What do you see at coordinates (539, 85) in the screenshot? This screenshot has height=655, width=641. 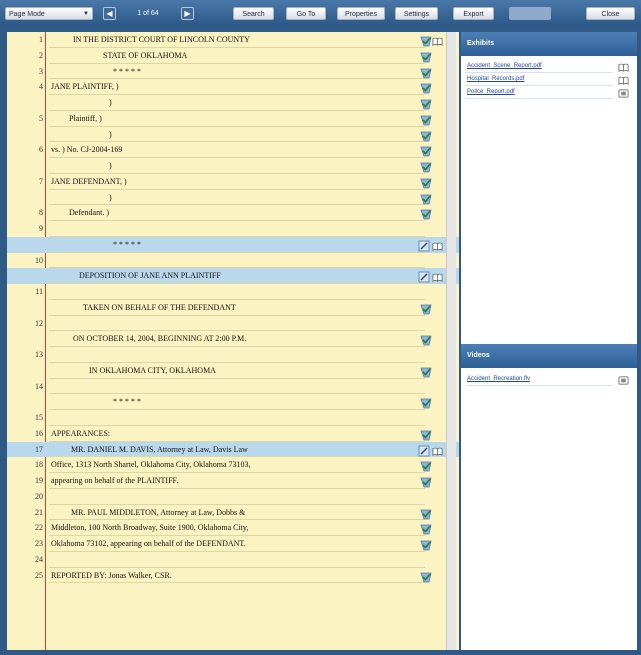 I see `list-divider` at bounding box center [539, 85].